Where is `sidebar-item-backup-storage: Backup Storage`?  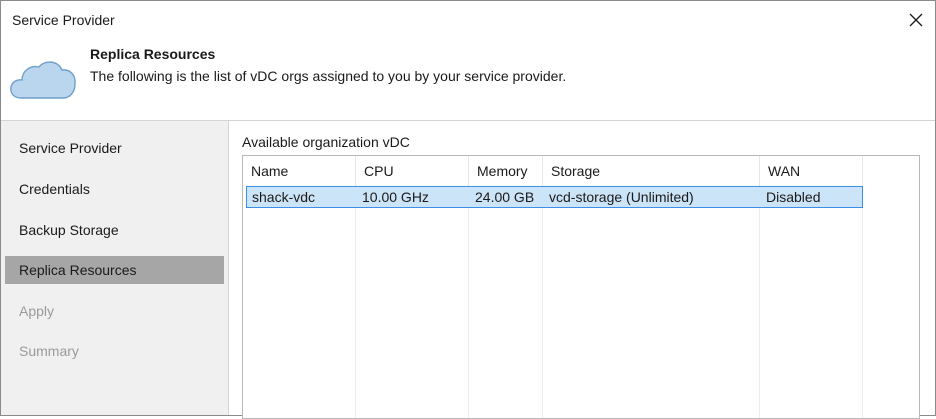
sidebar-item-backup-storage: Backup Storage is located at coordinates (114, 230).